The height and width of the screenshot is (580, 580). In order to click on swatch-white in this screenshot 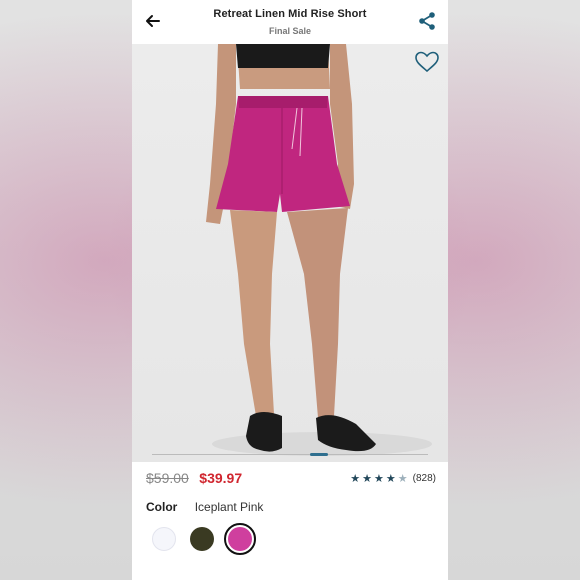, I will do `click(164, 539)`.